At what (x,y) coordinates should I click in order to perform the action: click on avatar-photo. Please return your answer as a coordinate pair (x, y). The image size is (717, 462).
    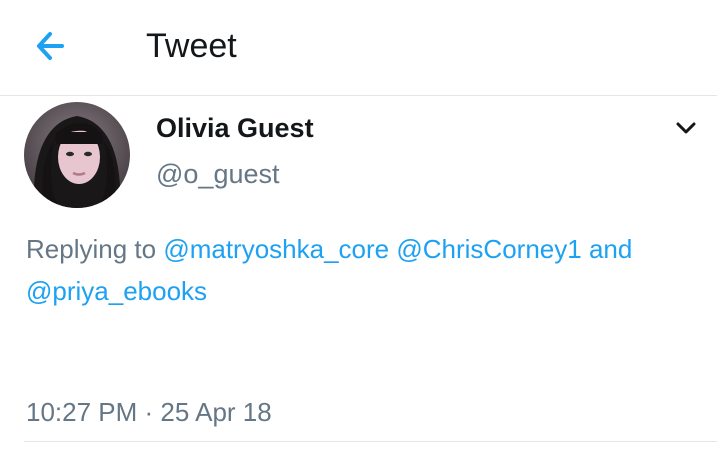
    Looking at the image, I should click on (77, 155).